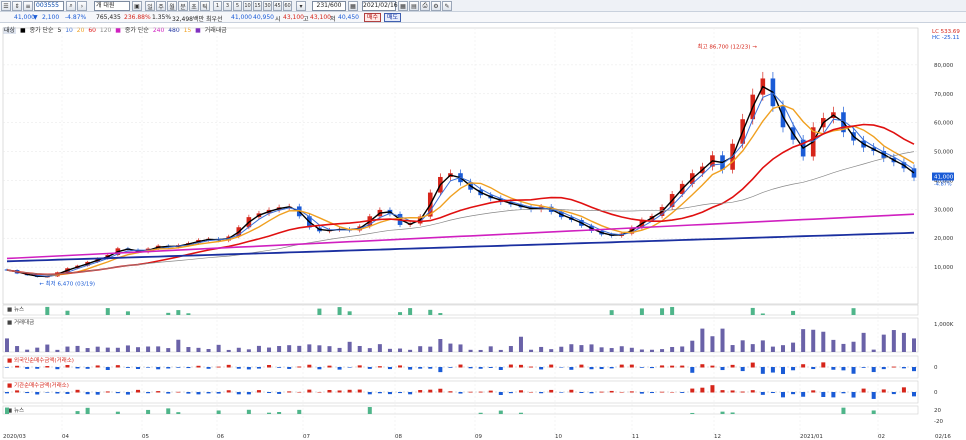 This screenshot has width=966, height=440. Describe the element at coordinates (353, 6) in the screenshot. I see `calendar-icon: ▦` at that location.